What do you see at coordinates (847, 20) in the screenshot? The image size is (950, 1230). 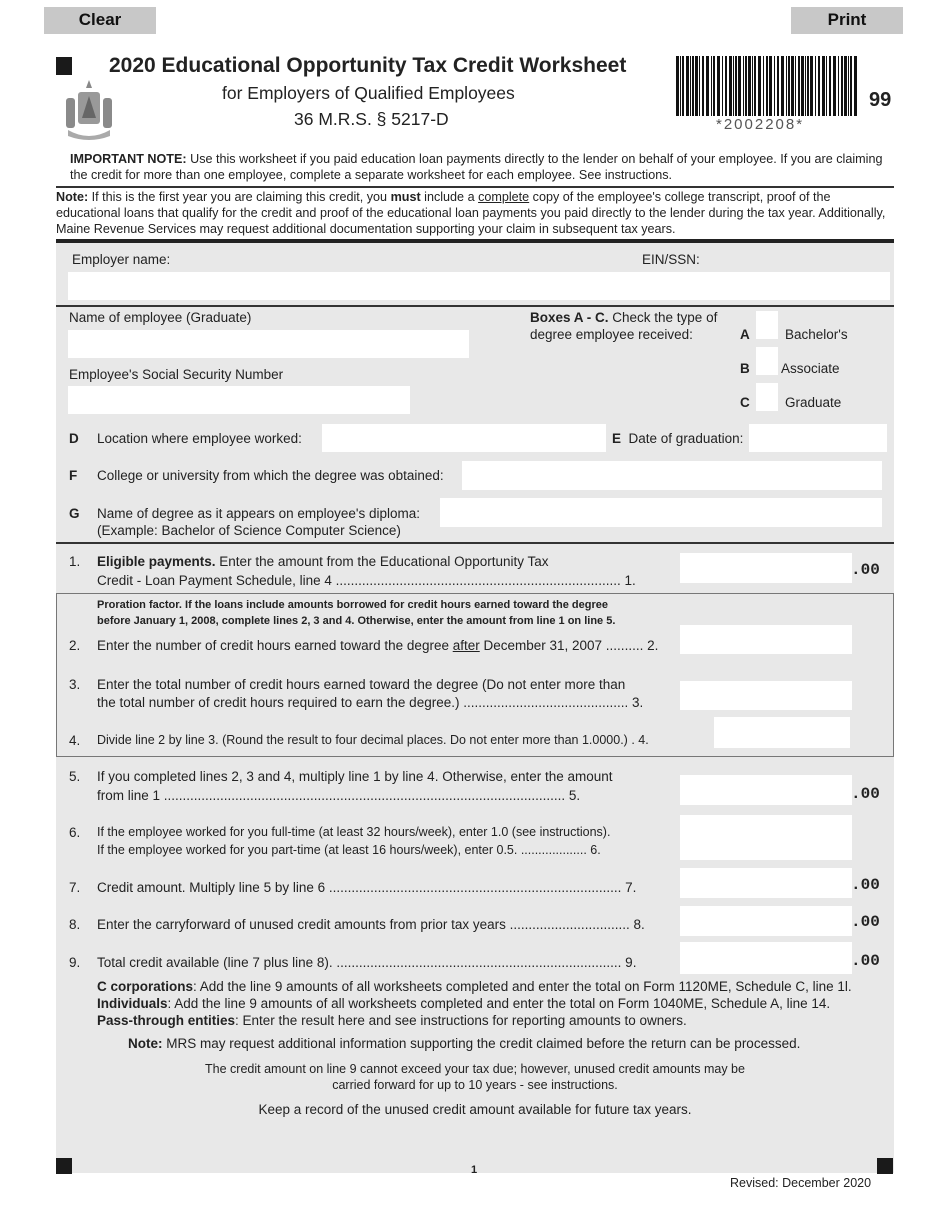 I see `print-button: Print` at bounding box center [847, 20].